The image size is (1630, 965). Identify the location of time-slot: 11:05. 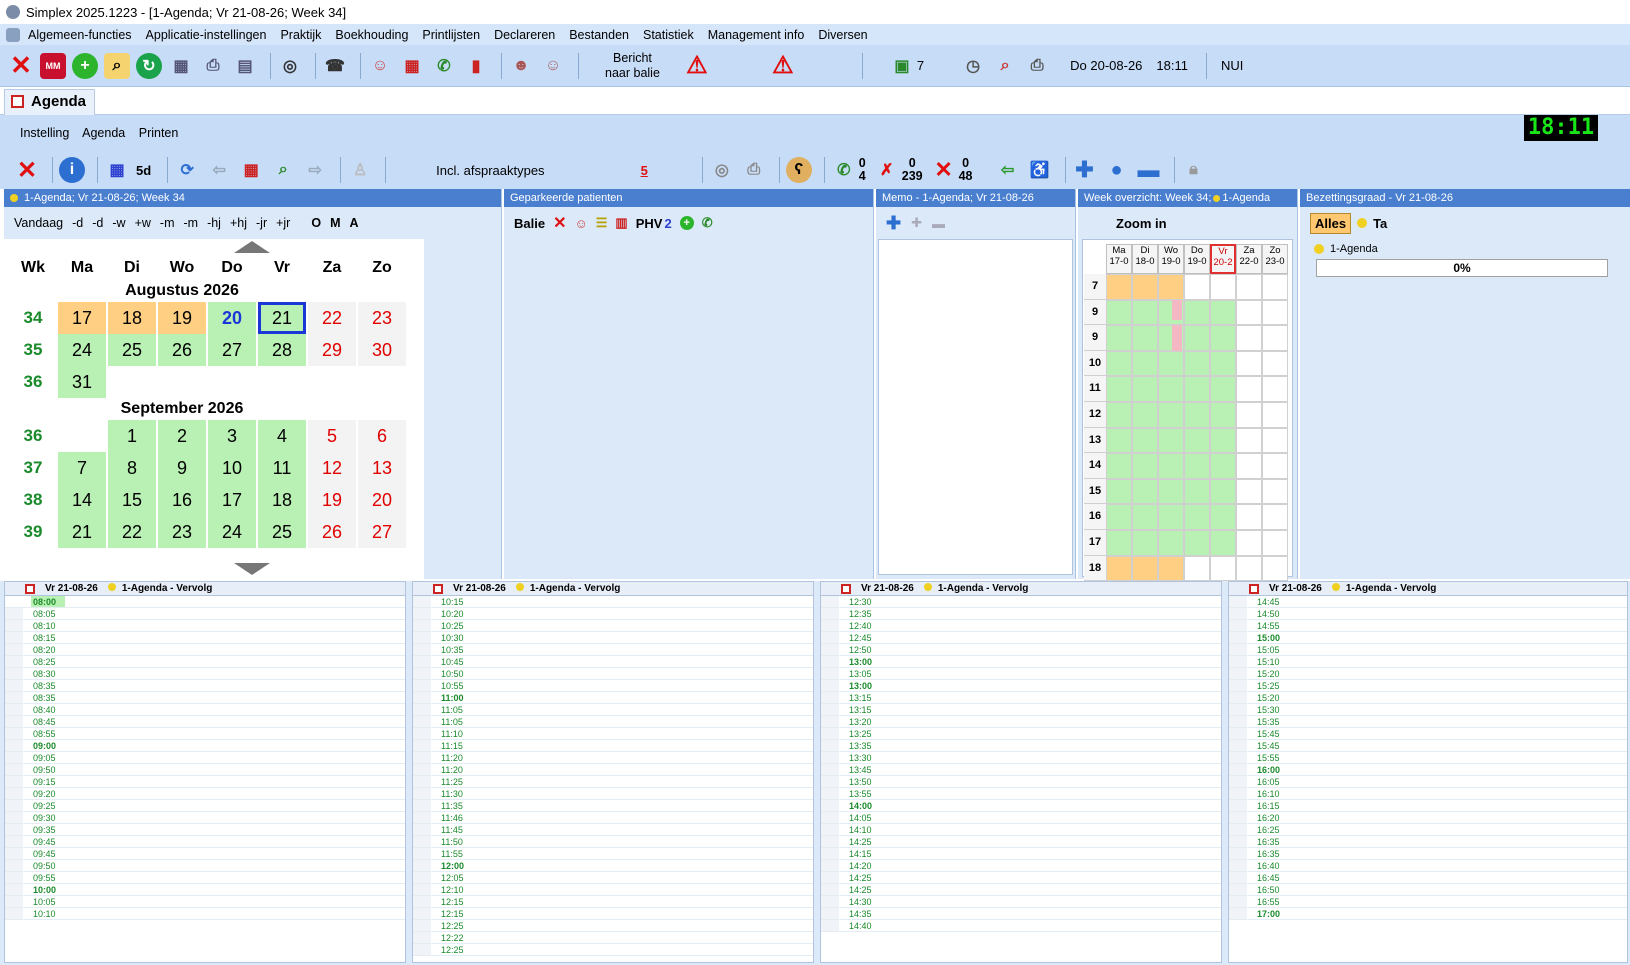
(613, 710).